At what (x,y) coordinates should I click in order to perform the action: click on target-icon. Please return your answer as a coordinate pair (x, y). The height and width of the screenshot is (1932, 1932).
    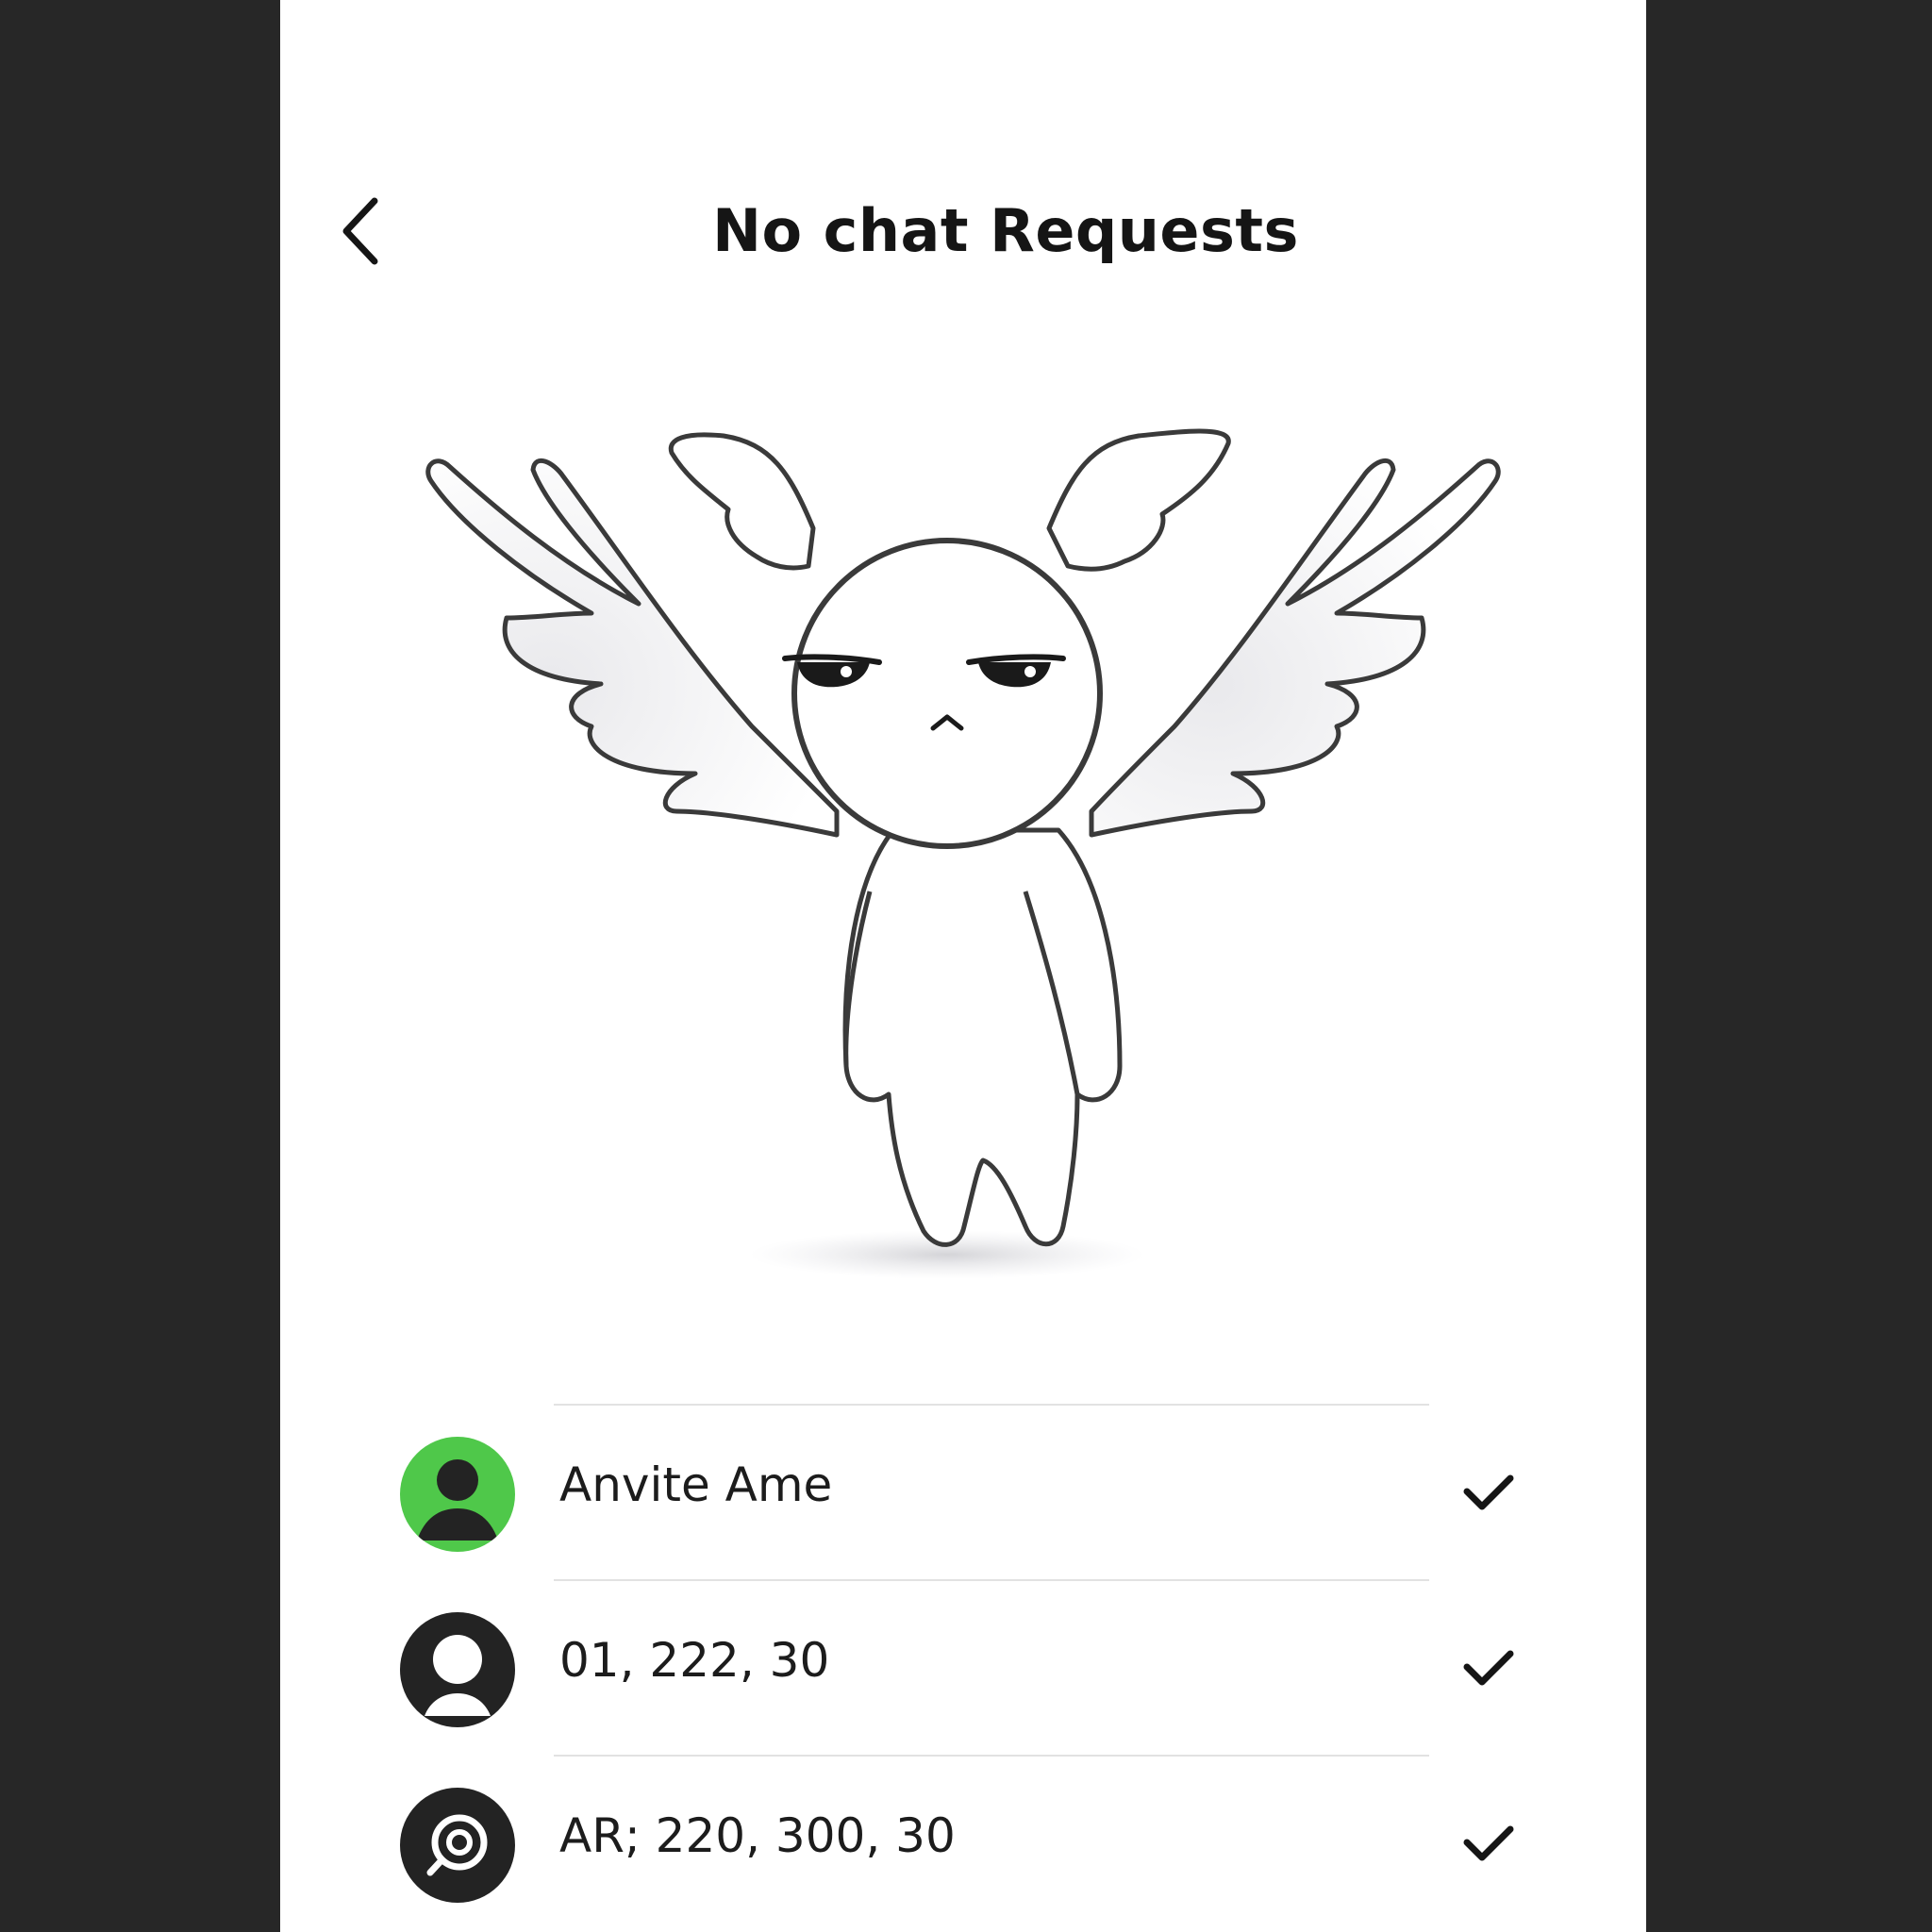
    Looking at the image, I should click on (457, 1845).